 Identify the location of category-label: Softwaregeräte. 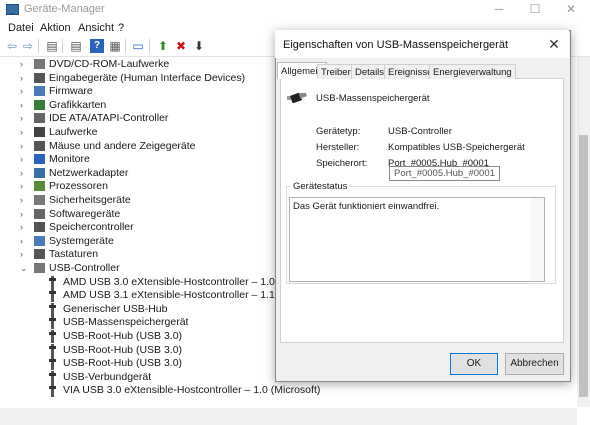
(85, 213).